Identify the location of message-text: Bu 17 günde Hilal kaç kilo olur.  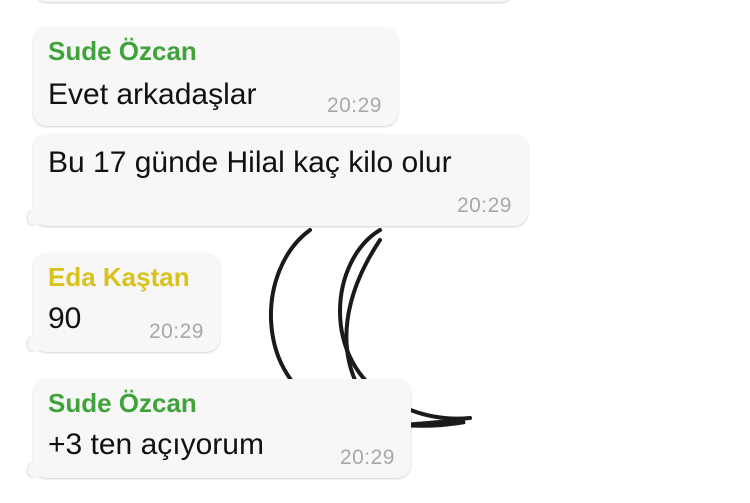
(250, 162).